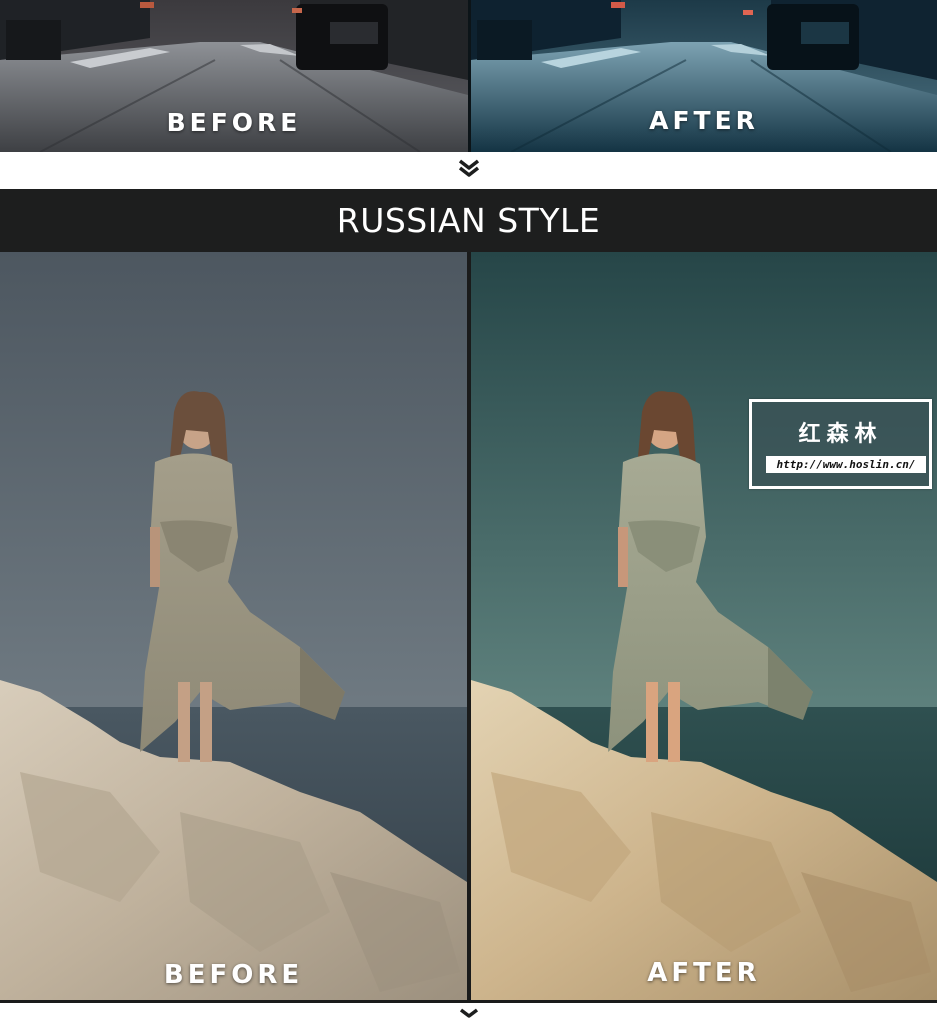  What do you see at coordinates (468, 1001) in the screenshot?
I see `bottom-border` at bounding box center [468, 1001].